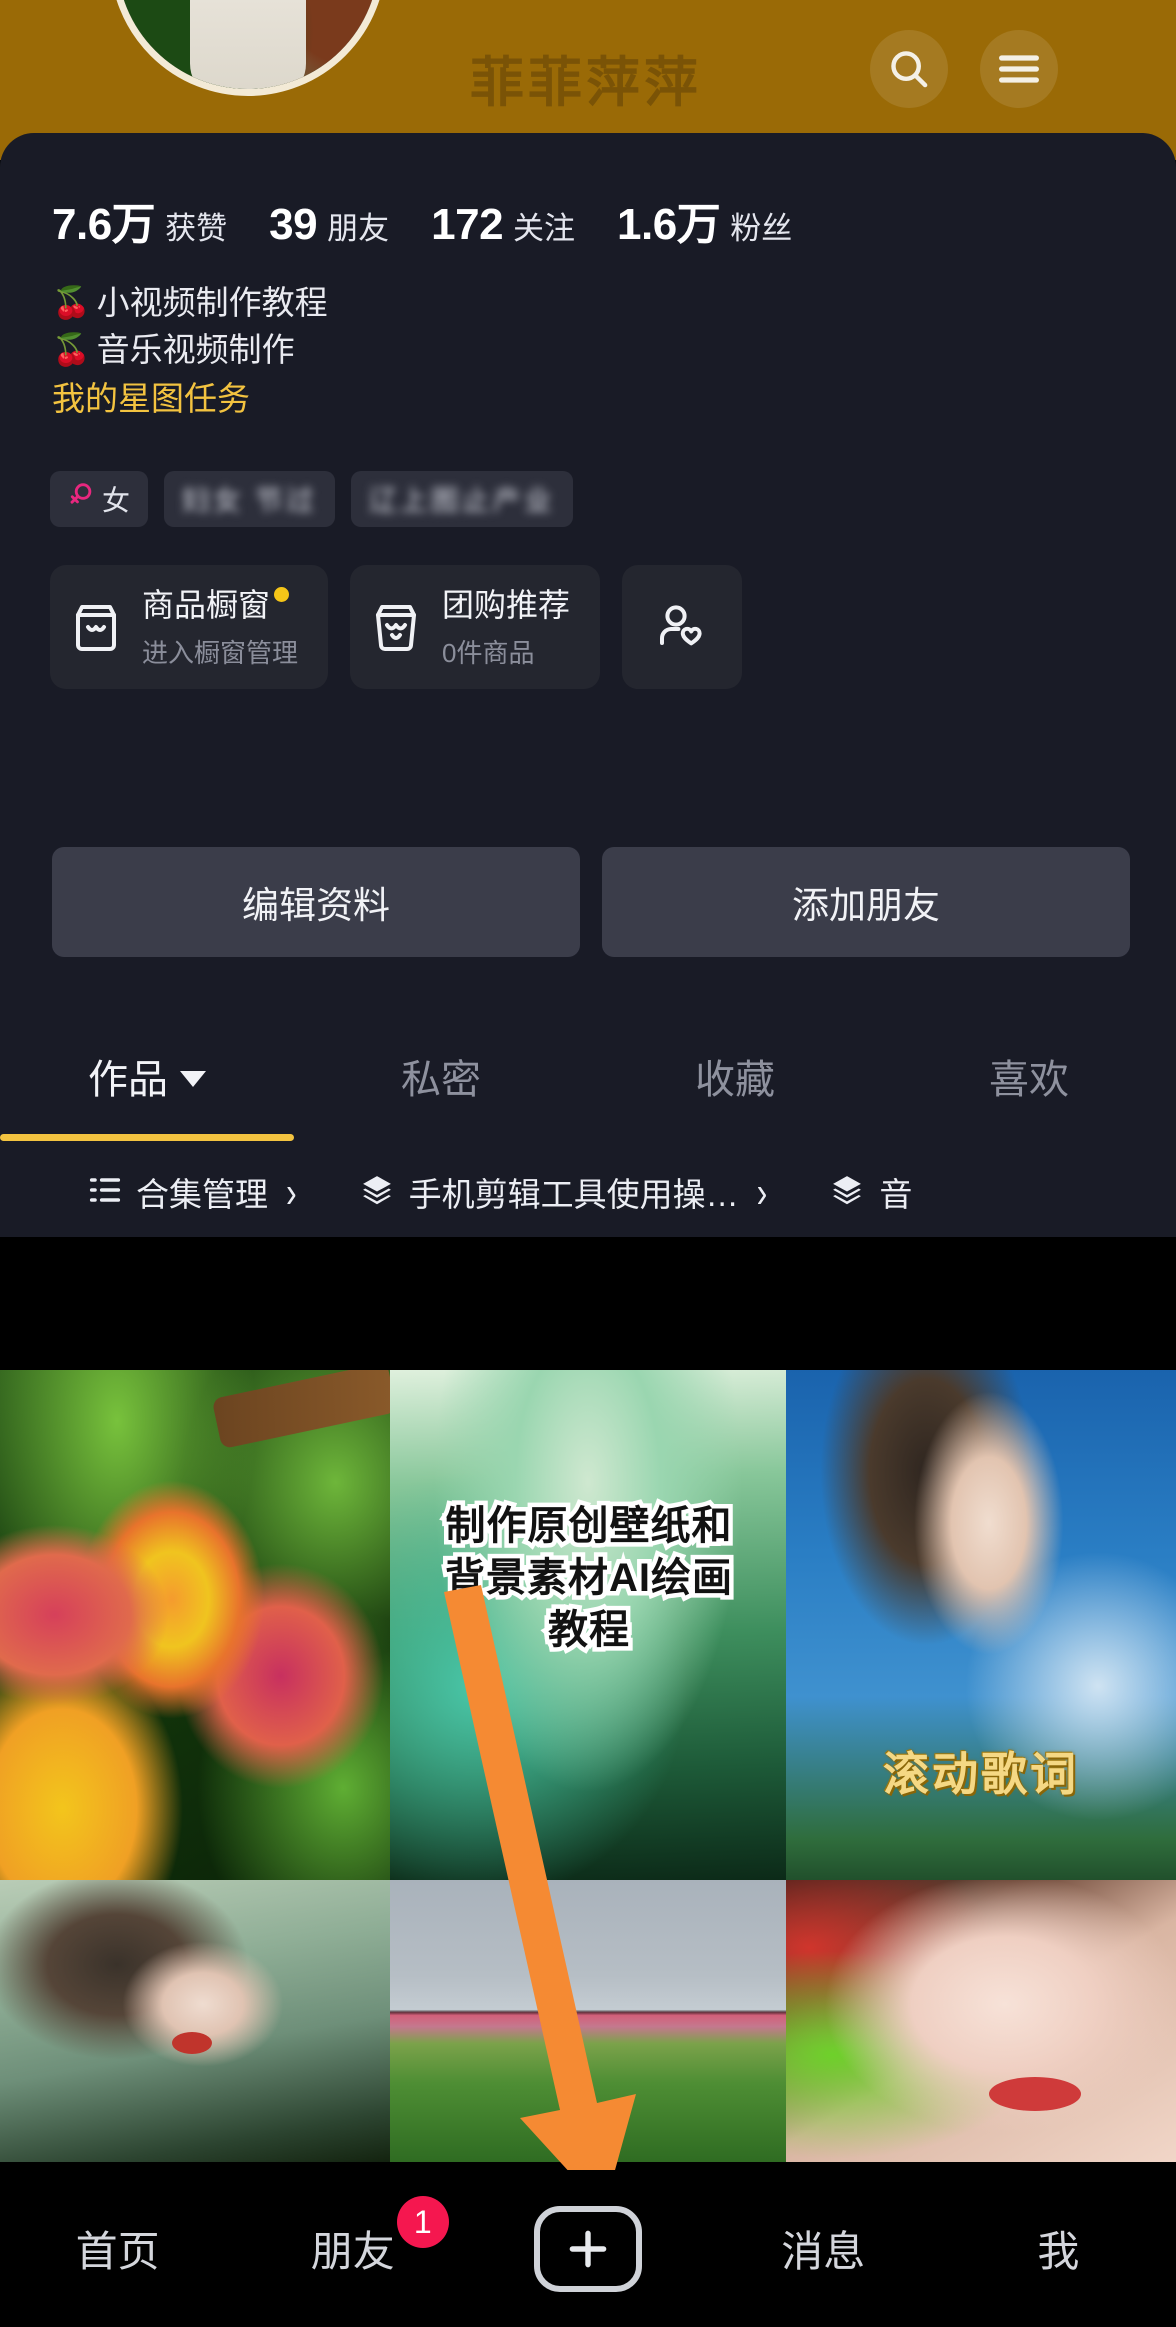  What do you see at coordinates (235, 627) in the screenshot?
I see `product-showcase-text: 商品橱窗 进入橱窗管理` at bounding box center [235, 627].